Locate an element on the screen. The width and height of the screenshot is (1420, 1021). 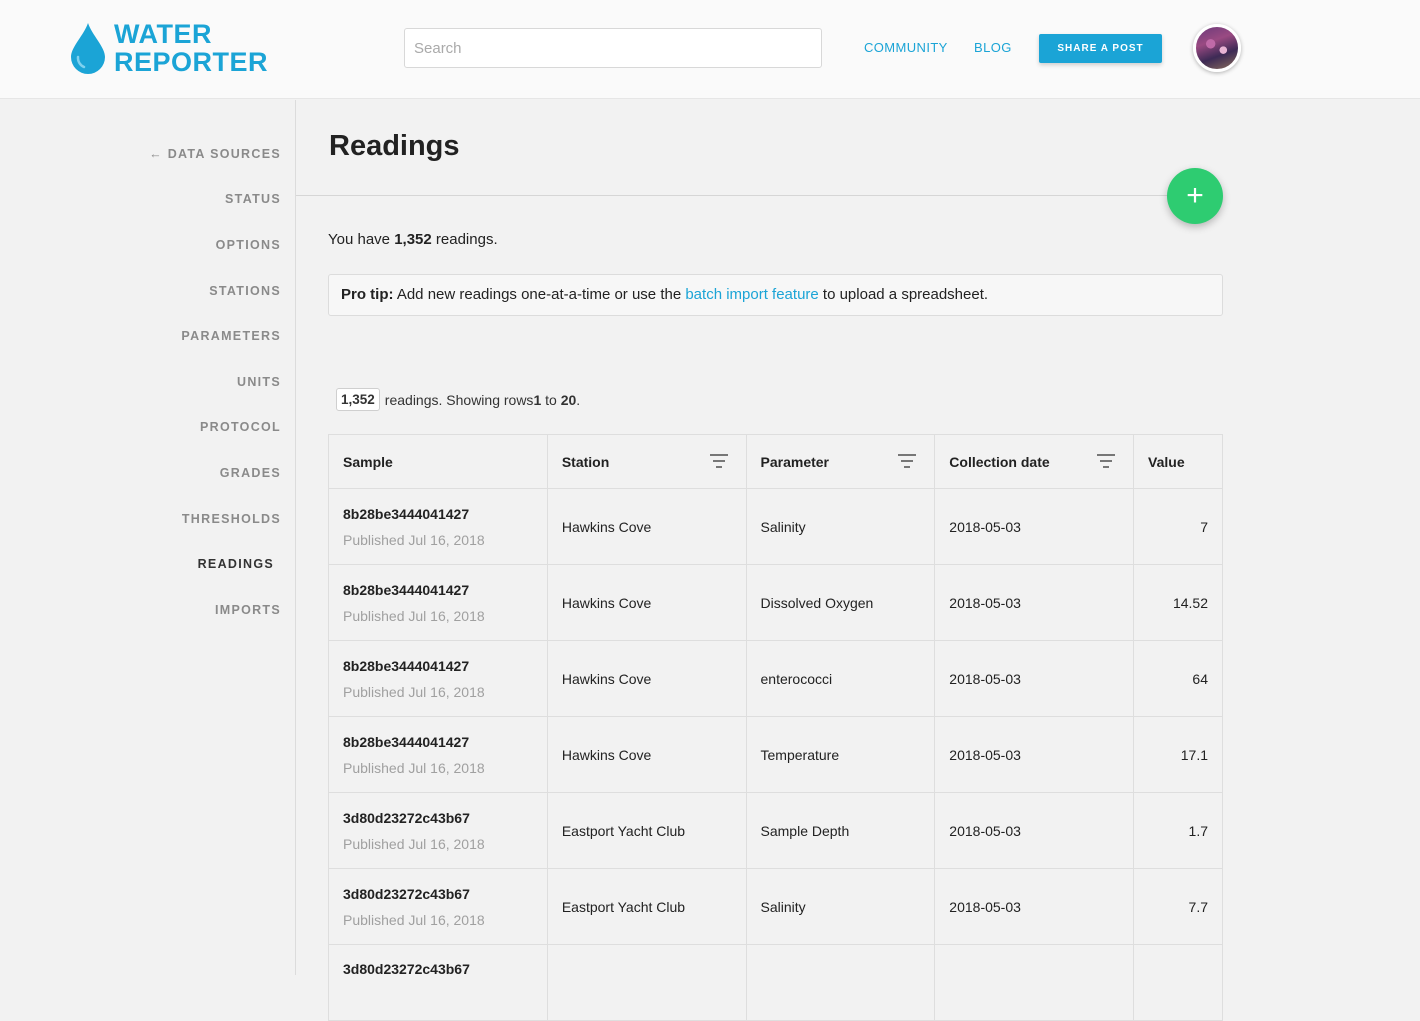
logo-wordmark: WATER REPORTER is located at coordinates (191, 48).